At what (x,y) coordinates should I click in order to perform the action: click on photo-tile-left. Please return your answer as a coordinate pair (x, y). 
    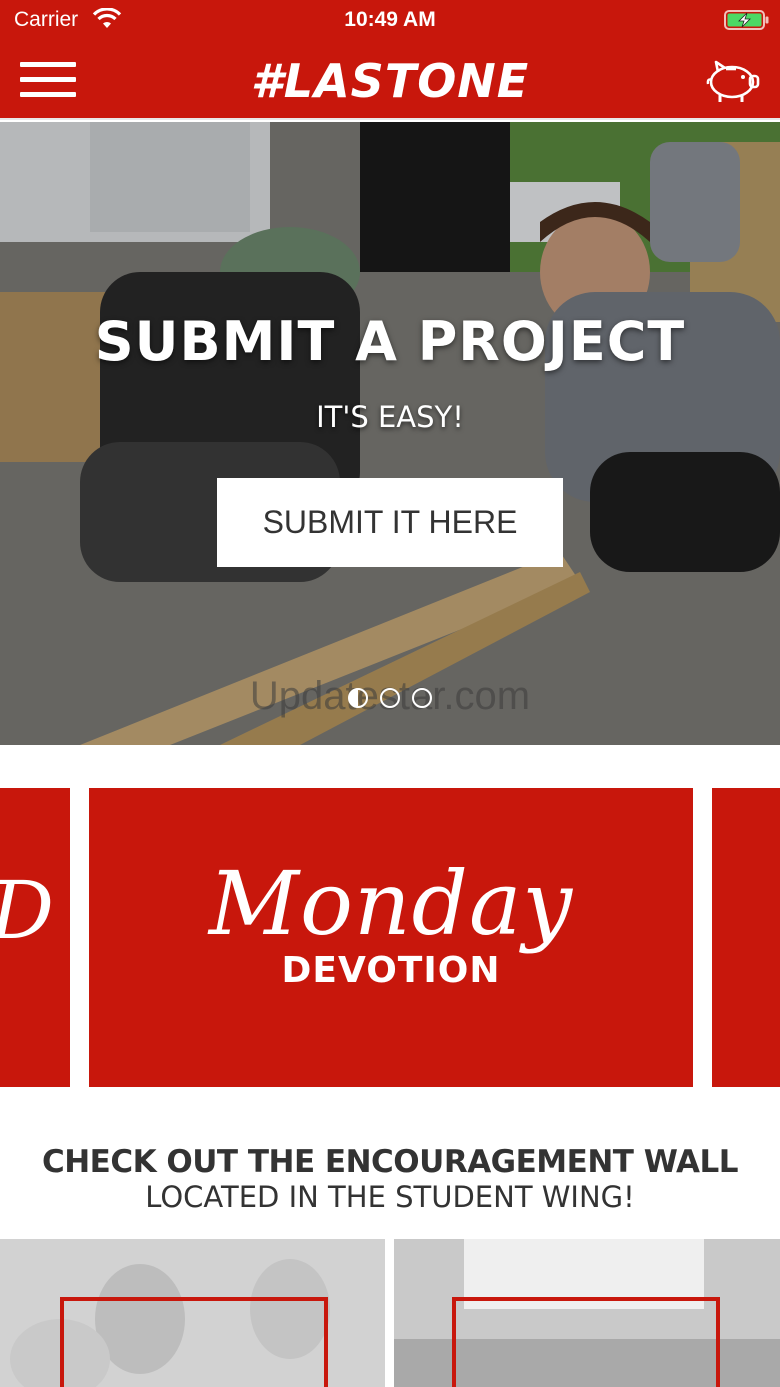
    Looking at the image, I should click on (192, 1313).